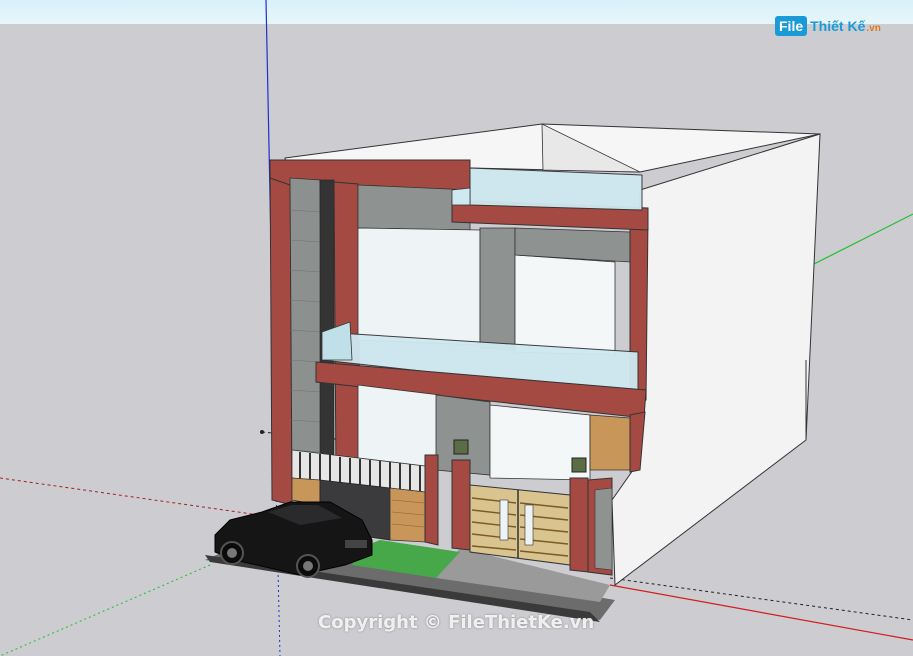 This screenshot has height=656, width=913. Describe the element at coordinates (838, 26) in the screenshot. I see `logo-name: Thiết Kế` at that location.